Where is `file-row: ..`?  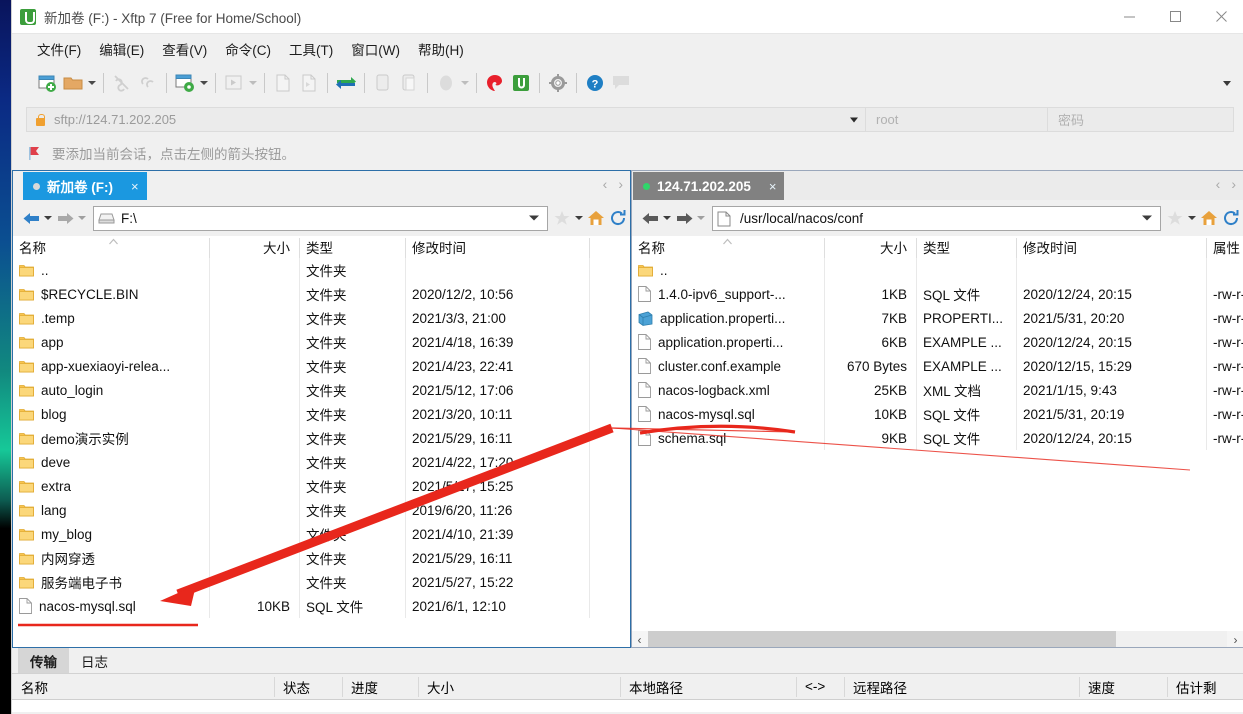
file-row: .. is located at coordinates (937, 270).